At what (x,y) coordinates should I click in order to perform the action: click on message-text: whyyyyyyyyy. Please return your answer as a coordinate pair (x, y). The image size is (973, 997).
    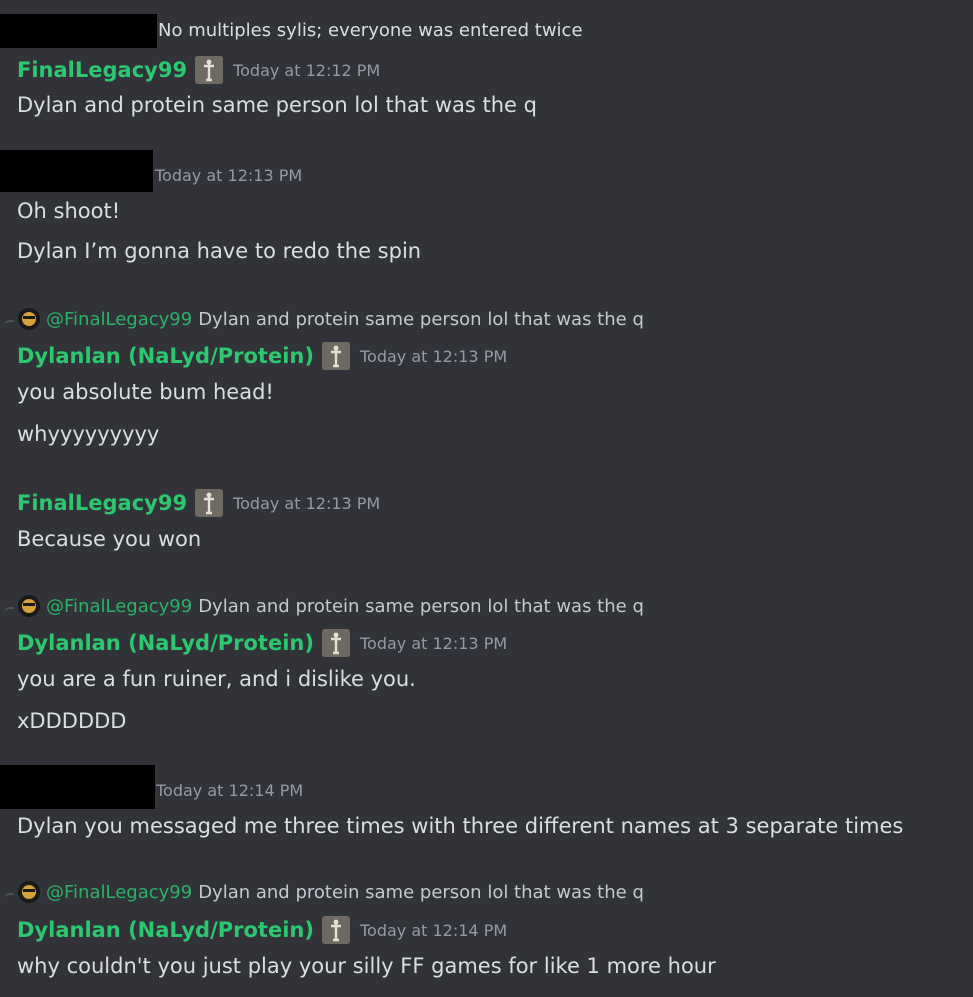
    Looking at the image, I should click on (88, 434).